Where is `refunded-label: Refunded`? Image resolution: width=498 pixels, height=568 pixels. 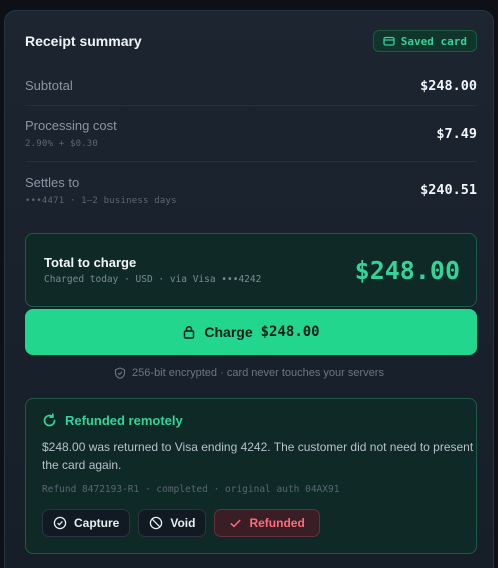 refunded-label: Refunded is located at coordinates (277, 523).